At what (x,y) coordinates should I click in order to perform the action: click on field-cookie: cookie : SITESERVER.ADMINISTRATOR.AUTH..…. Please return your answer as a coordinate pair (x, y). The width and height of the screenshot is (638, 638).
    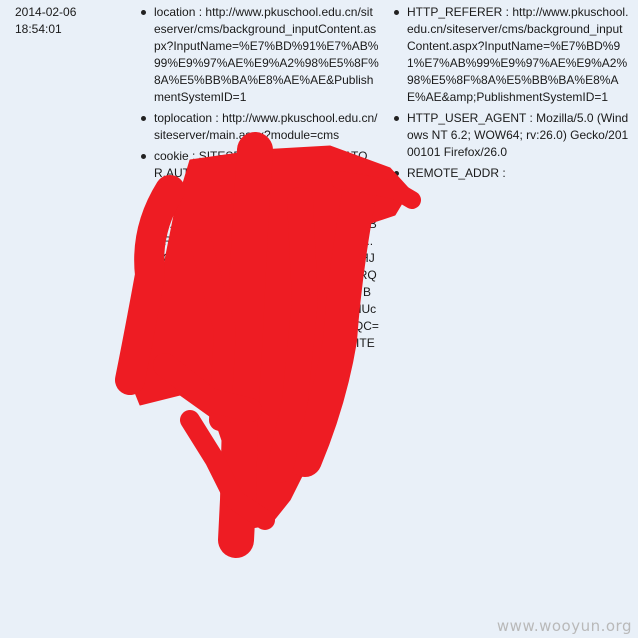
    Looking at the image, I should click on (259, 258).